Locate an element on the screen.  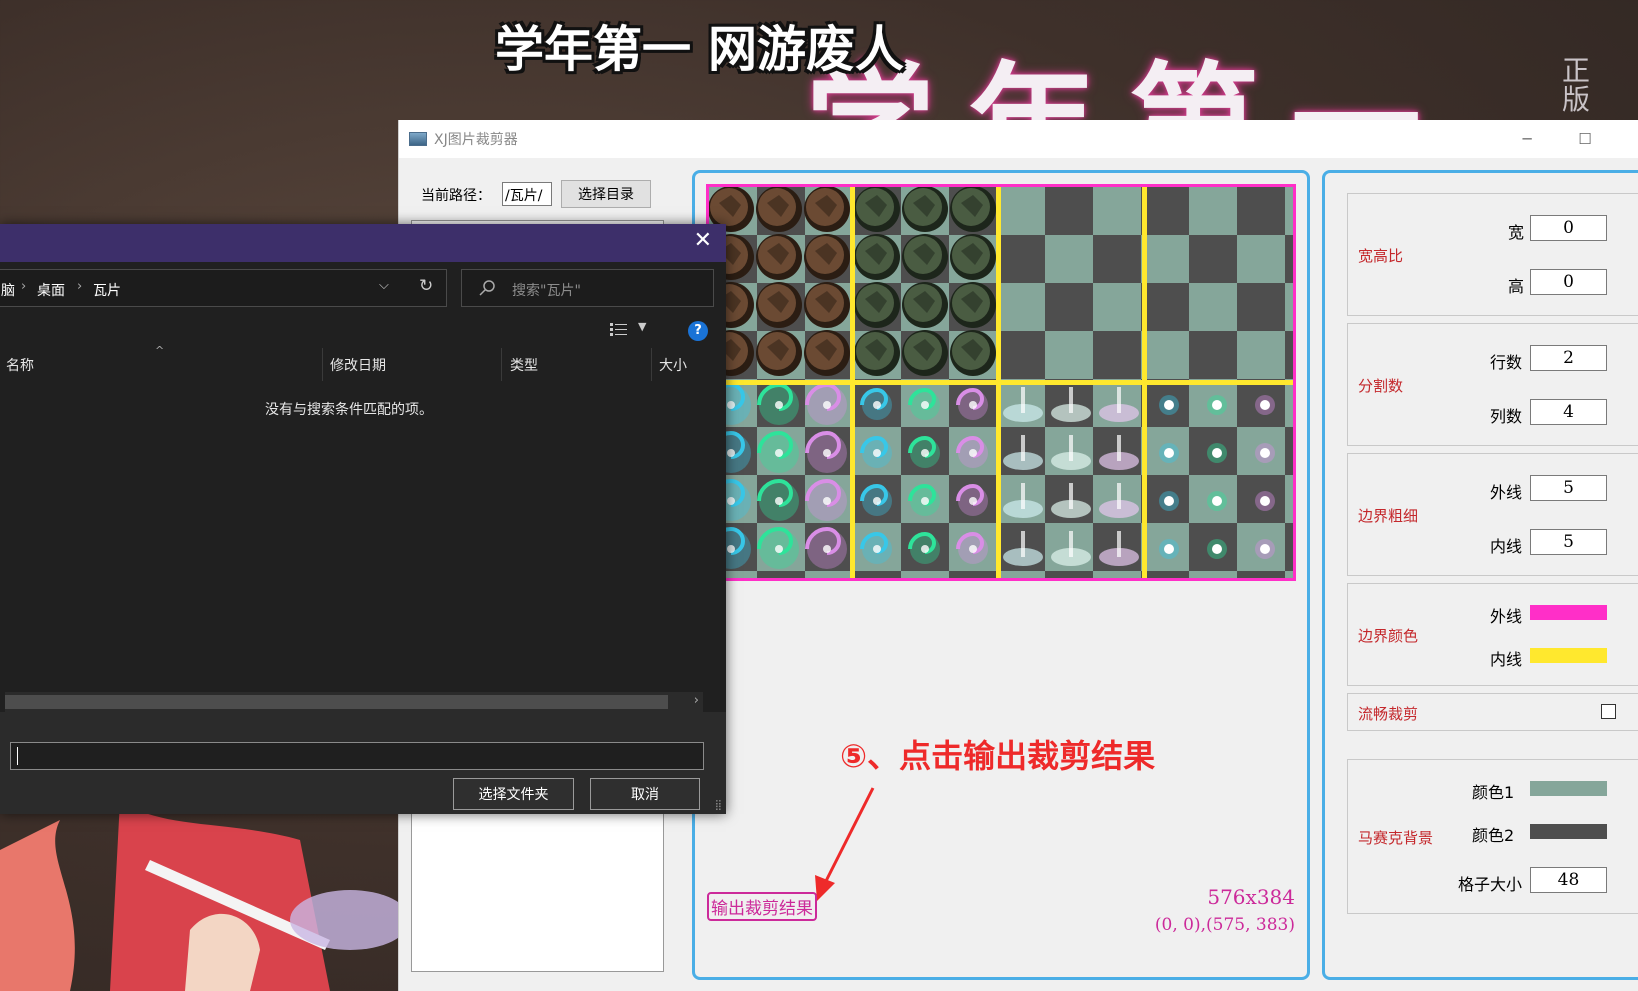
select-folder-button: 选择文件夹 is located at coordinates (513, 794).